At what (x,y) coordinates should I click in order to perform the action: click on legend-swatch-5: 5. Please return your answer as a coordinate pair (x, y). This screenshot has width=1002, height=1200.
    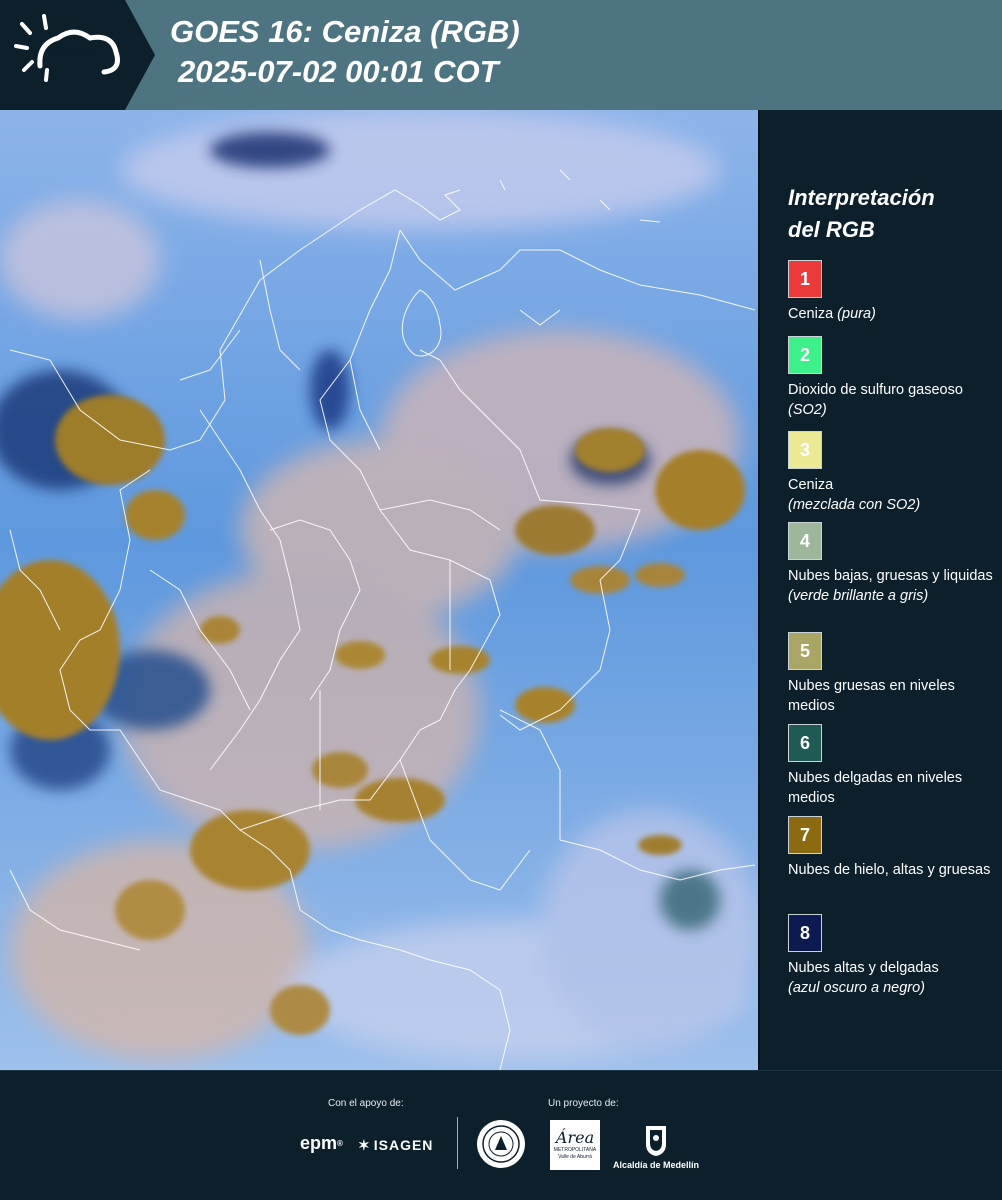
    Looking at the image, I should click on (805, 651).